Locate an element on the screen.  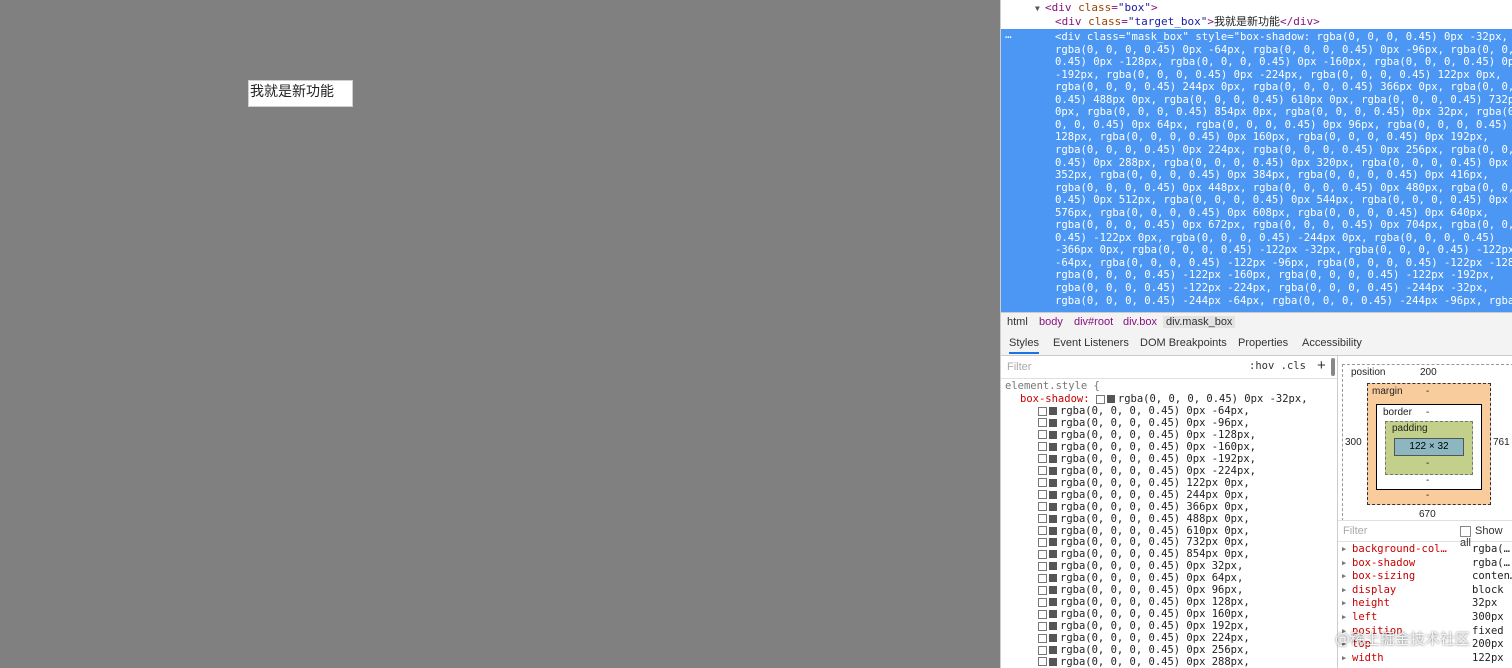
cls-toggle: .cls is located at coordinates (1293, 366).